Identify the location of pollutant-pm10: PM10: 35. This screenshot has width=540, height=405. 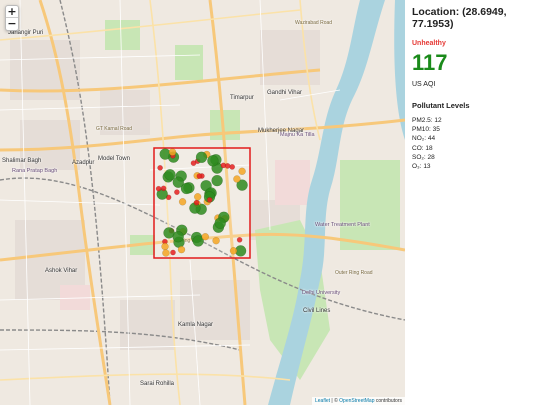
(426, 130).